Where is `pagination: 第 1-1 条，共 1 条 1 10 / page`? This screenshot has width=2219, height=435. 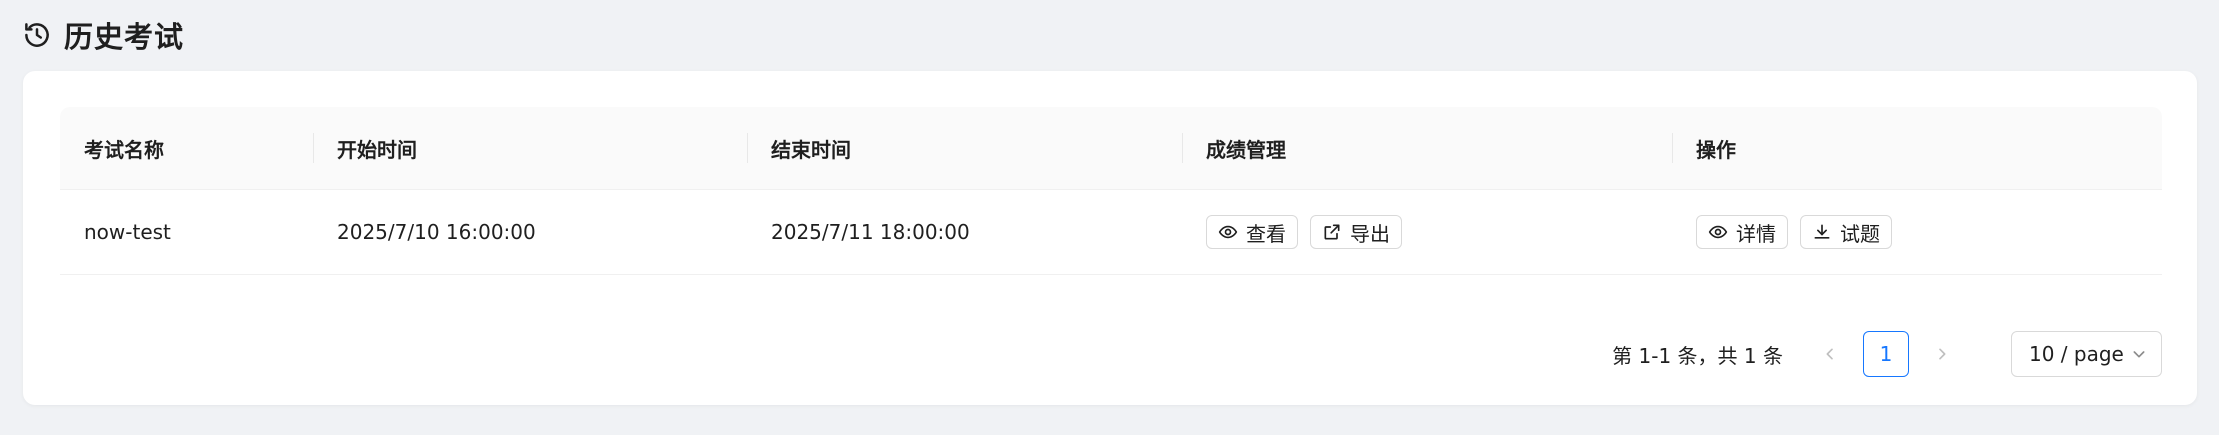 pagination: 第 1-1 条，共 1 条 1 10 / page is located at coordinates (1887, 354).